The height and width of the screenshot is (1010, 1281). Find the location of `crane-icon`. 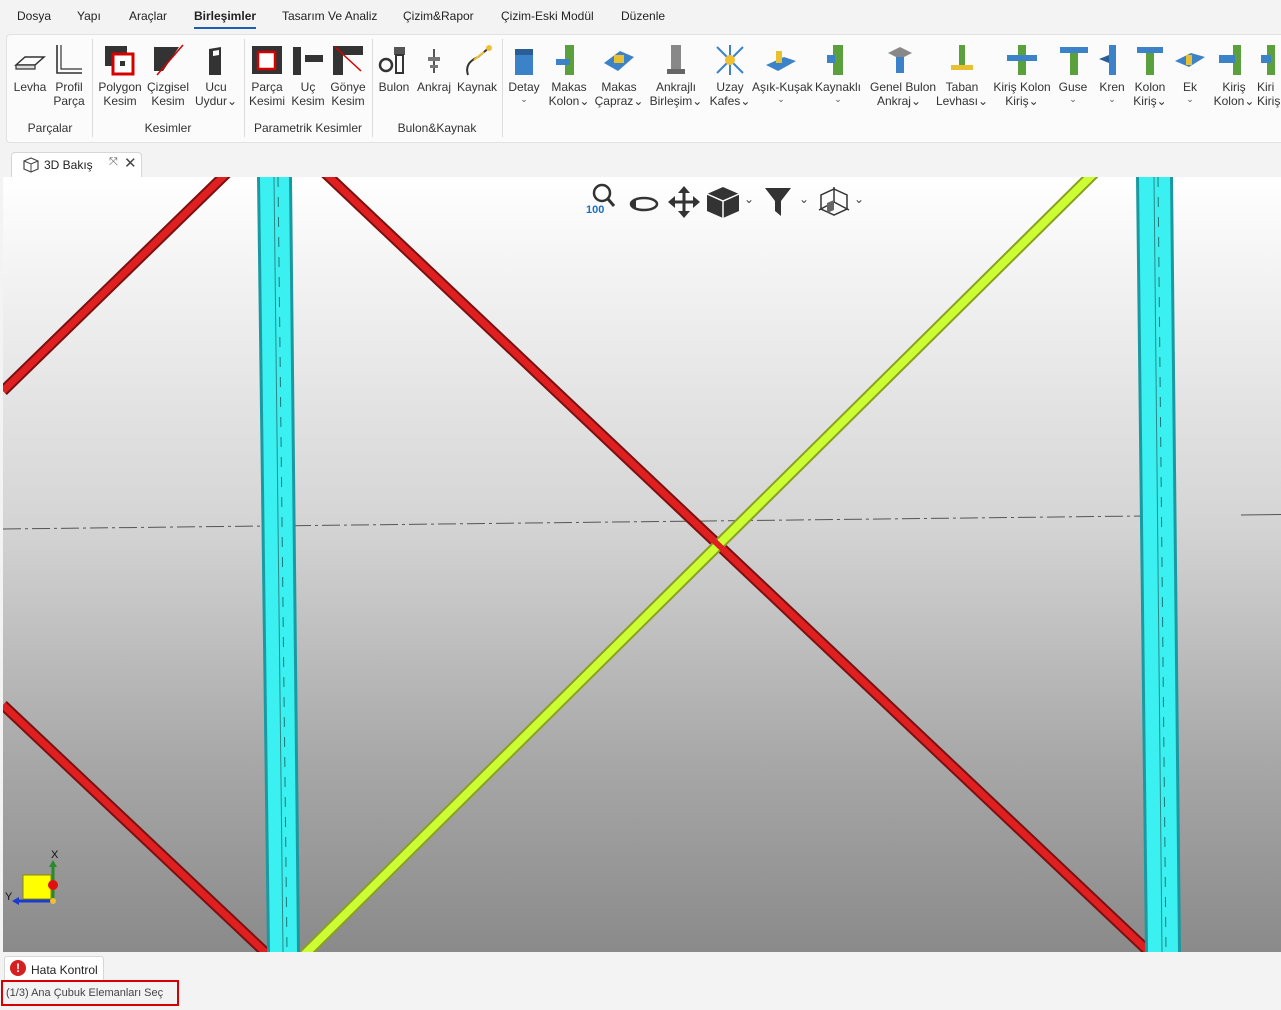

crane-icon is located at coordinates (1107, 60).